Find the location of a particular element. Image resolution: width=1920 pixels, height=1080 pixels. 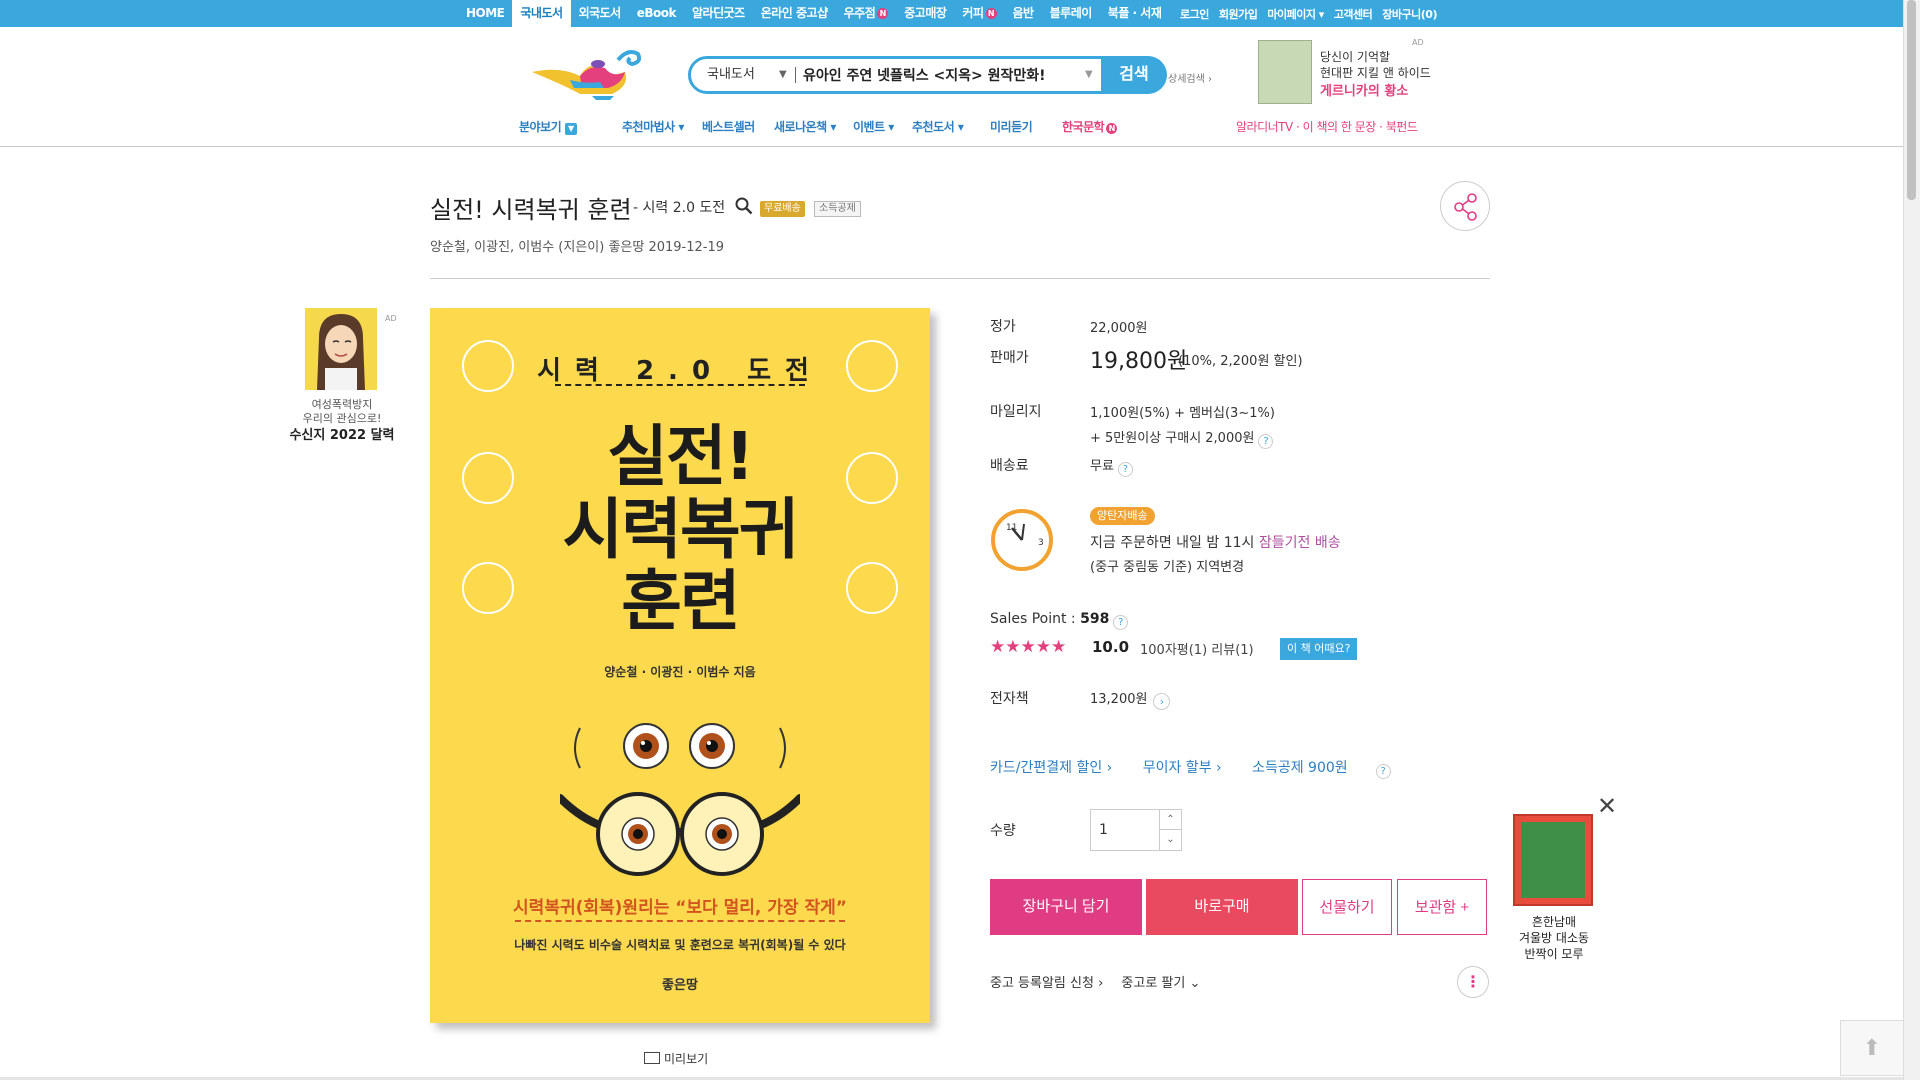

topnav-domestic-books: 국내도서 is located at coordinates (541, 13).